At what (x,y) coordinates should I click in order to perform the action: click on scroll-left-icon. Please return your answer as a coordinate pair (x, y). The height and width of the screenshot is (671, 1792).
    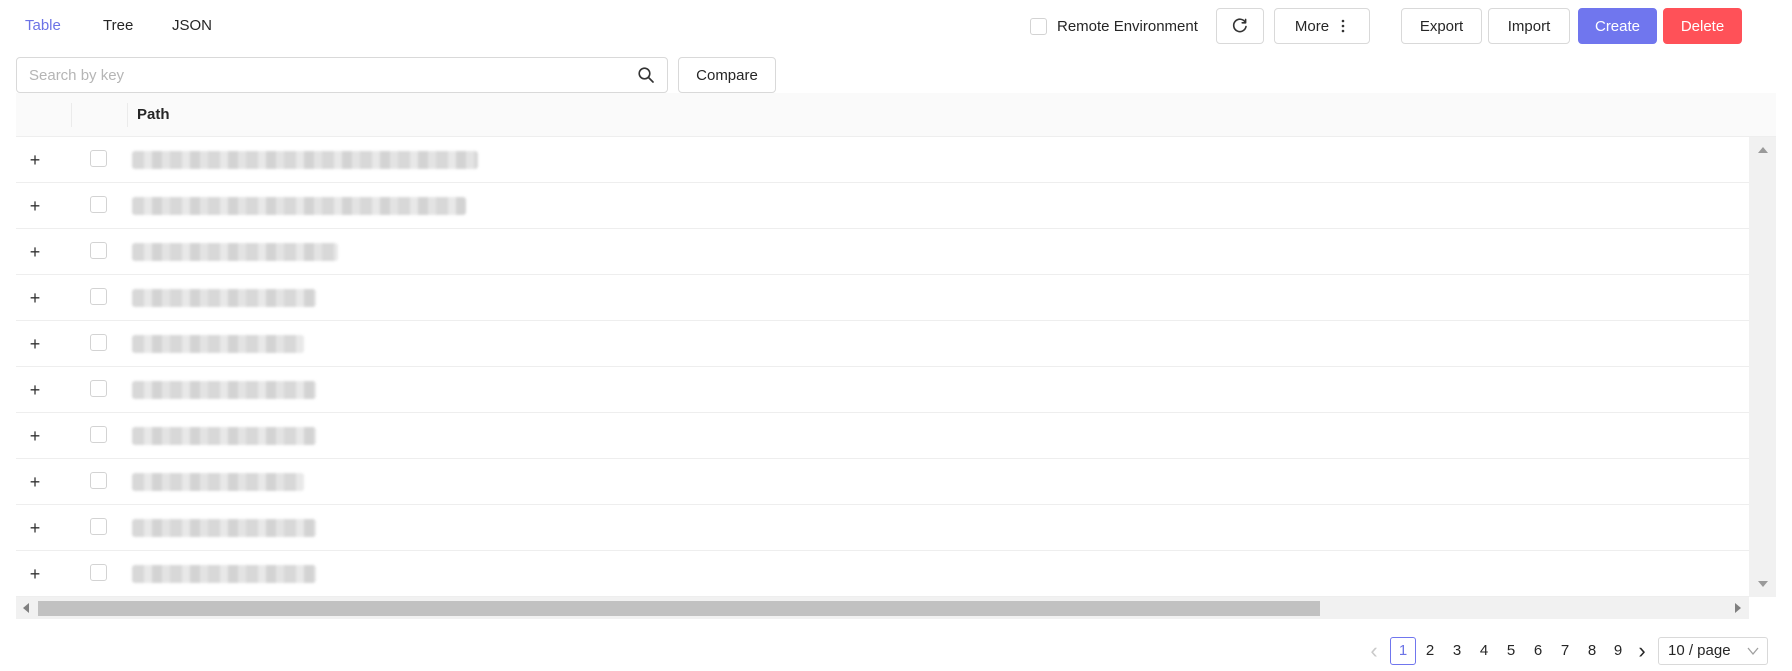
    Looking at the image, I should click on (26, 608).